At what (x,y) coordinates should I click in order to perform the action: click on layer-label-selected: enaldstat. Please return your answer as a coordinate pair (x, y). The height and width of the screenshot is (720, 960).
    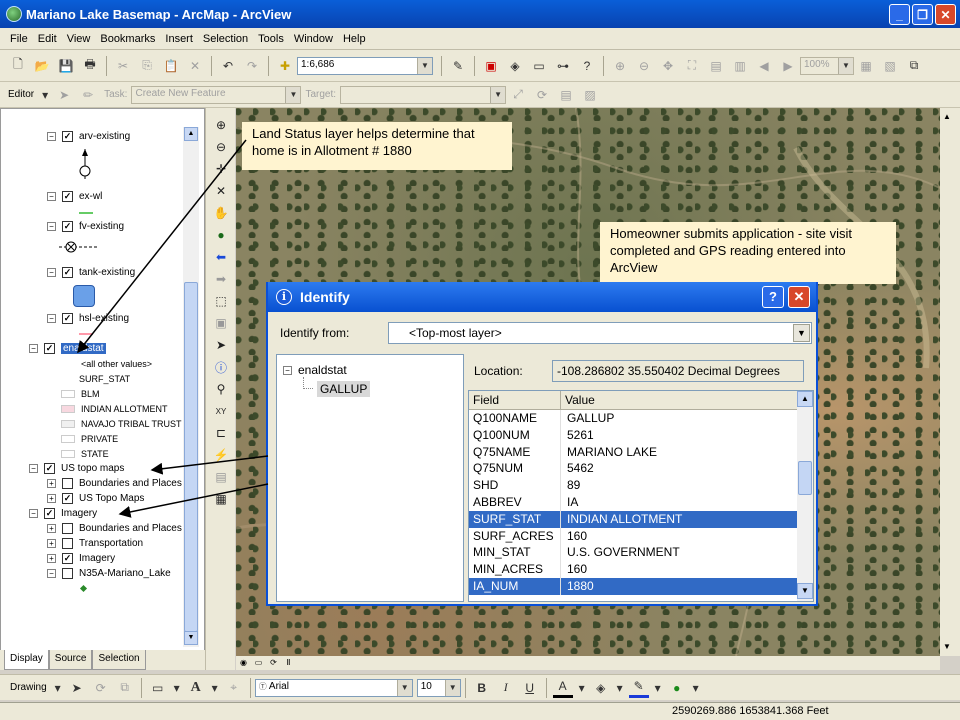
    Looking at the image, I should click on (83, 348).